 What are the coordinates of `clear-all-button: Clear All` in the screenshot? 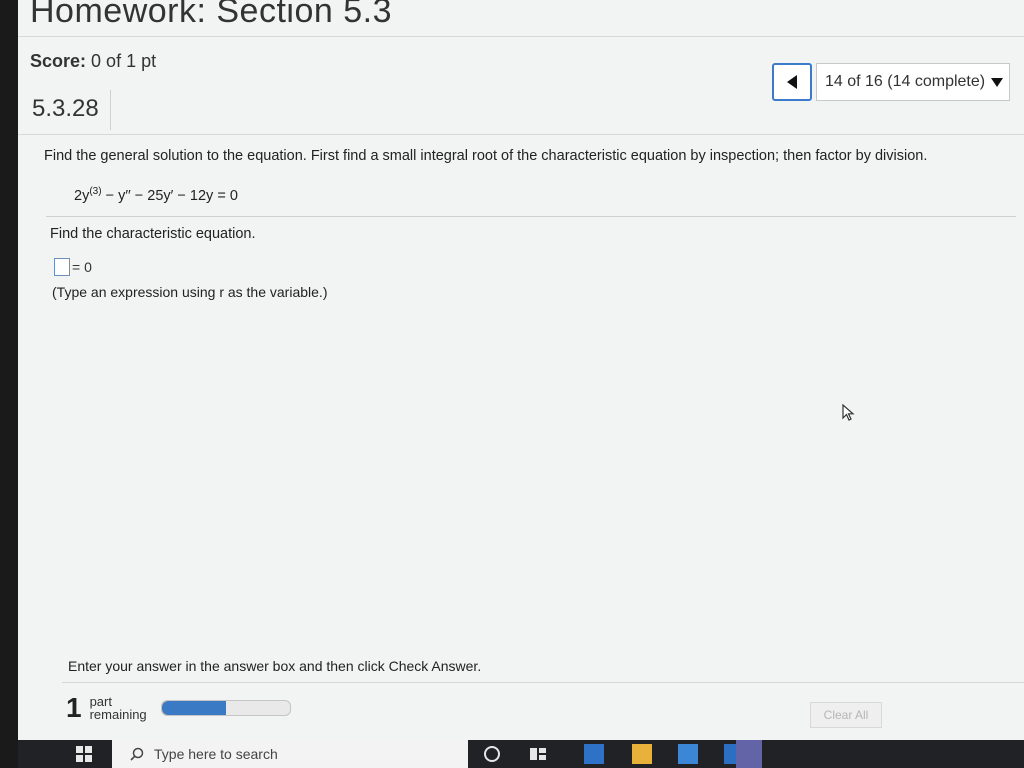 It's located at (846, 715).